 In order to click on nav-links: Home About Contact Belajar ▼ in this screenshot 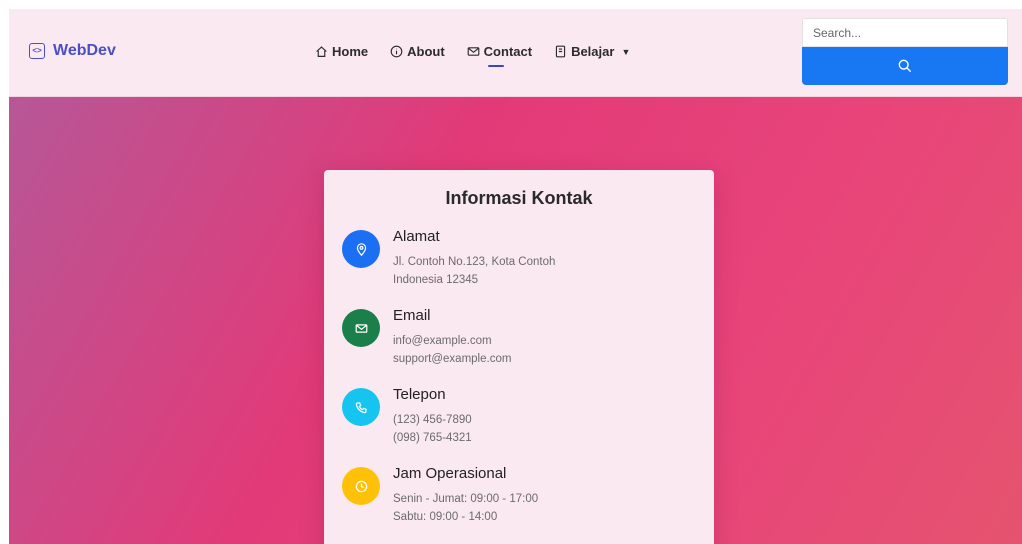, I will do `click(472, 55)`.